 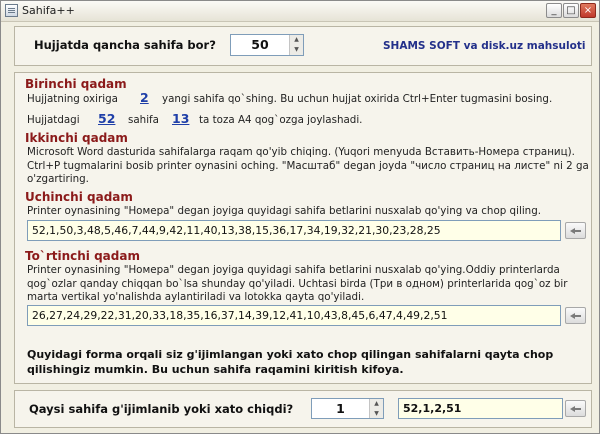 I want to click on reprint-page-spinner: 1 ▲ ▼, so click(x=347, y=408).